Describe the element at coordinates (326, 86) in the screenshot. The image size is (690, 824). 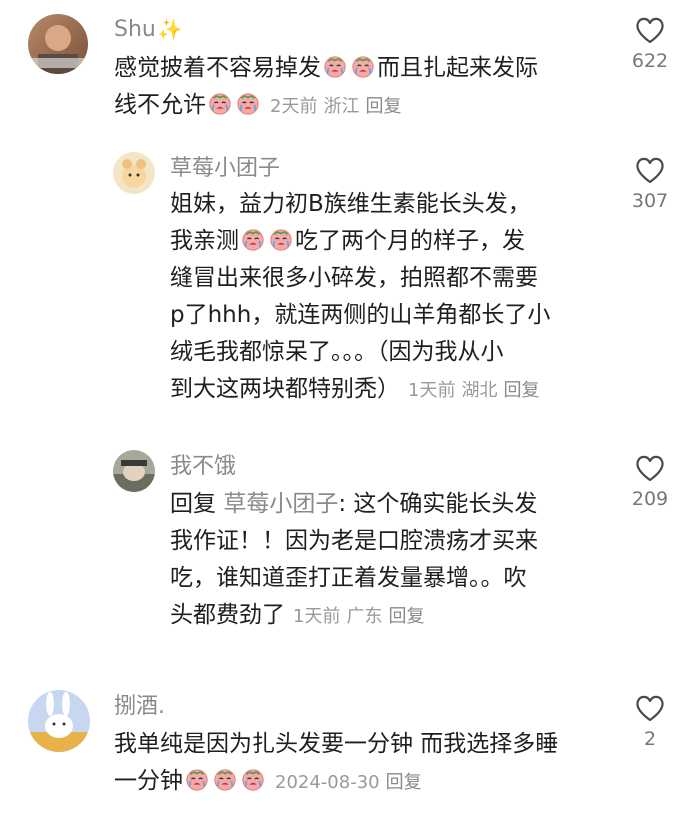
I see `comment-text: 感觉披着不容易掉发 而且扎起来发际 线不允许 2天前 浙江 回复` at that location.